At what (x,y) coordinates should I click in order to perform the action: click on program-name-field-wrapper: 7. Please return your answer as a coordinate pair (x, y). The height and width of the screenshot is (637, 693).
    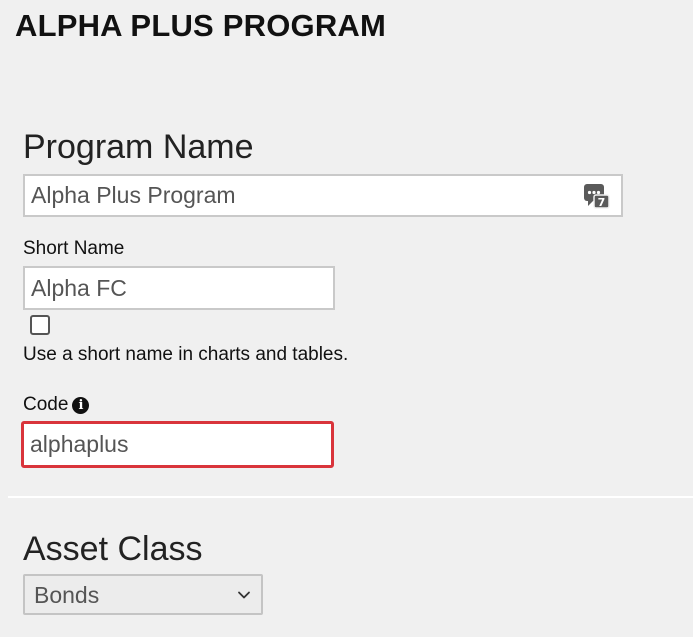
    Looking at the image, I should click on (323, 195).